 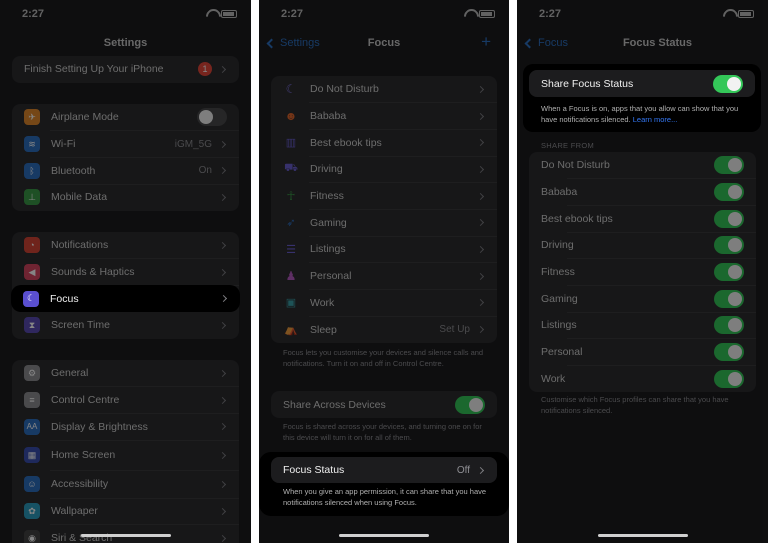 What do you see at coordinates (642, 165) in the screenshot?
I see `share-from-item: Do Not Disturb` at bounding box center [642, 165].